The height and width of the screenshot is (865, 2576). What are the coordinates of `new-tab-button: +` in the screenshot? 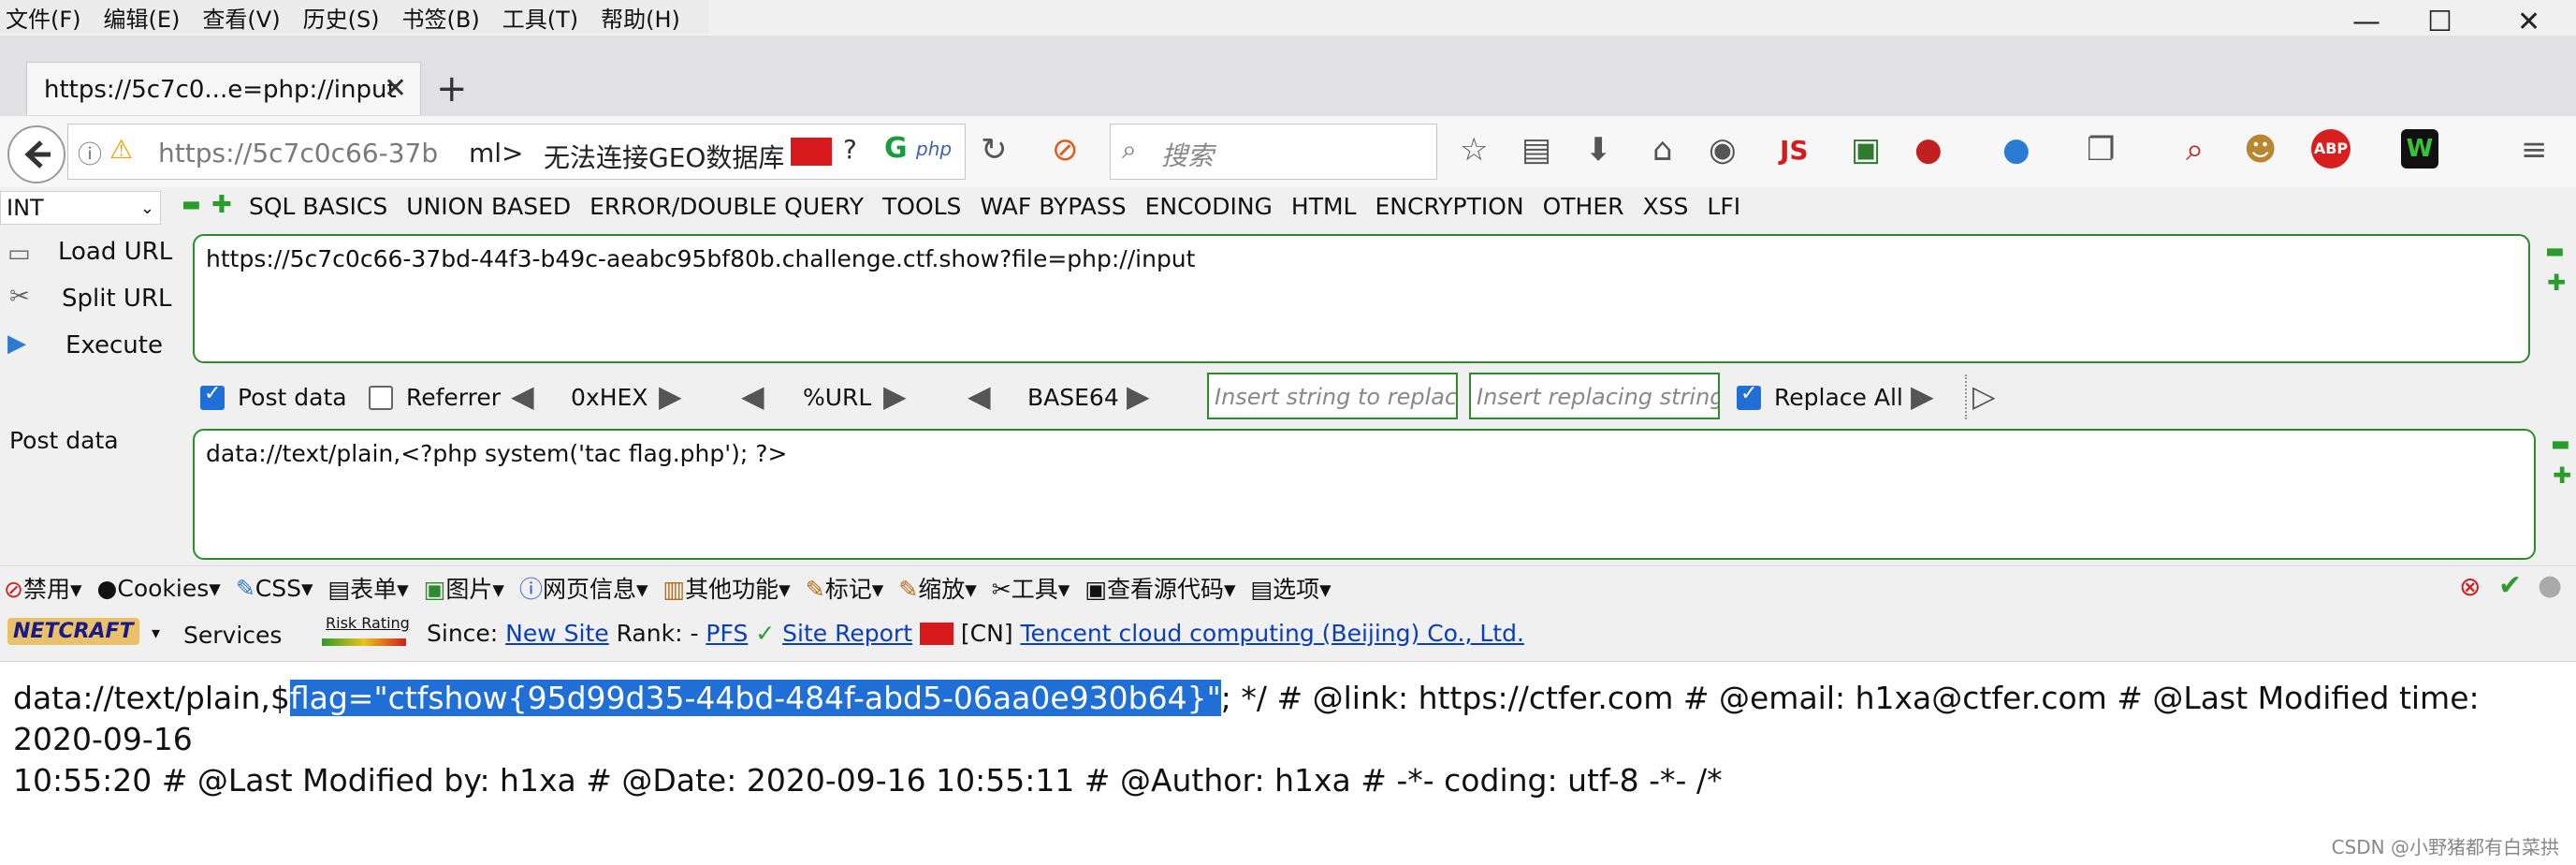 It's located at (452, 88).